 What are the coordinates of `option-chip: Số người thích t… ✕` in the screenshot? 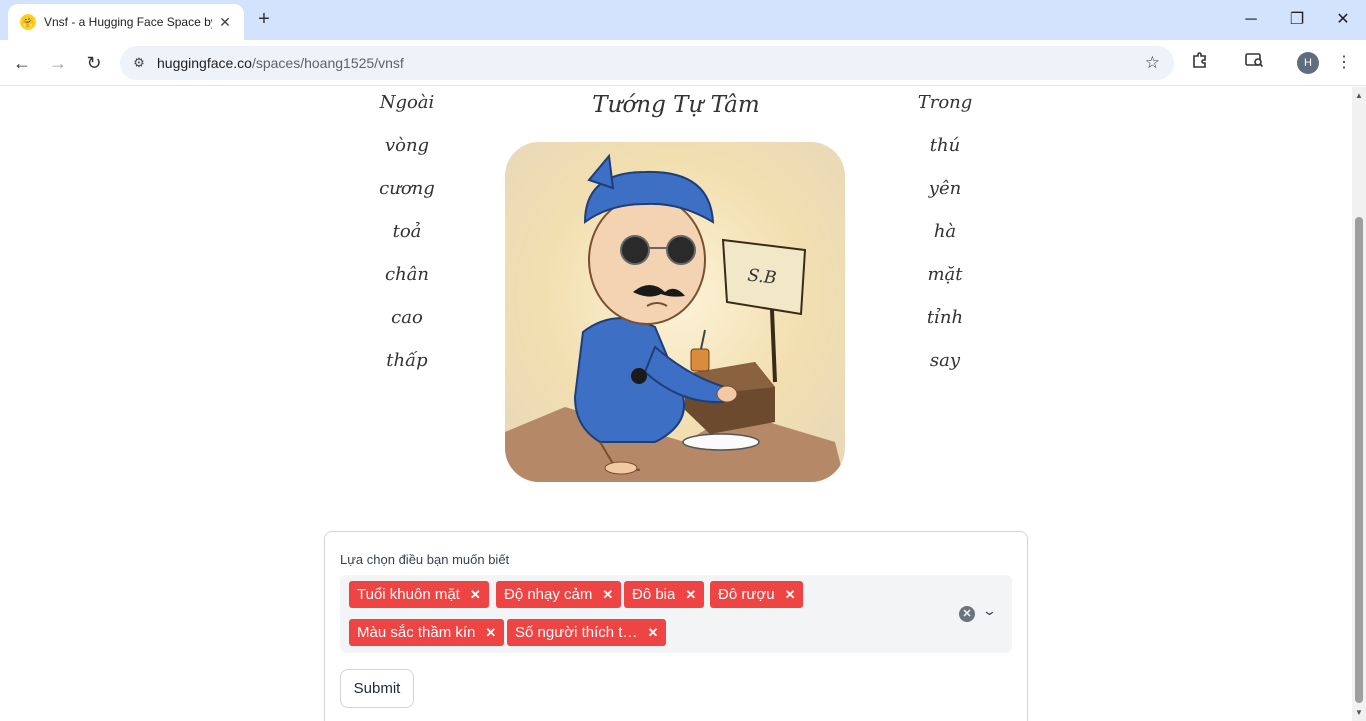 It's located at (587, 632).